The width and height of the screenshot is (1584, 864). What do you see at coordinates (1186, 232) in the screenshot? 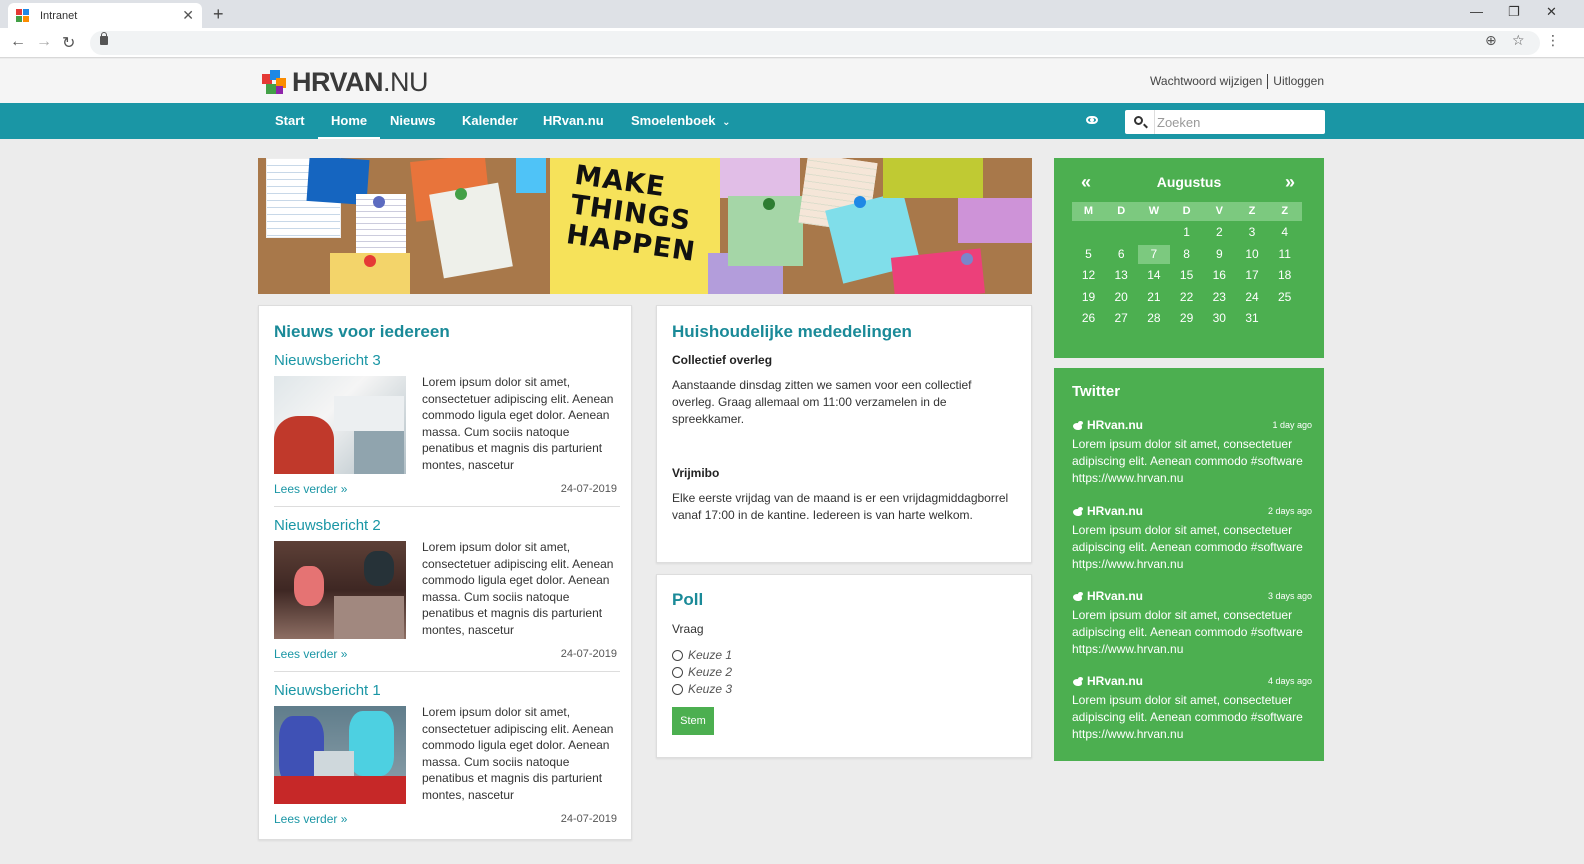
I see `calendar-day: 1` at bounding box center [1186, 232].